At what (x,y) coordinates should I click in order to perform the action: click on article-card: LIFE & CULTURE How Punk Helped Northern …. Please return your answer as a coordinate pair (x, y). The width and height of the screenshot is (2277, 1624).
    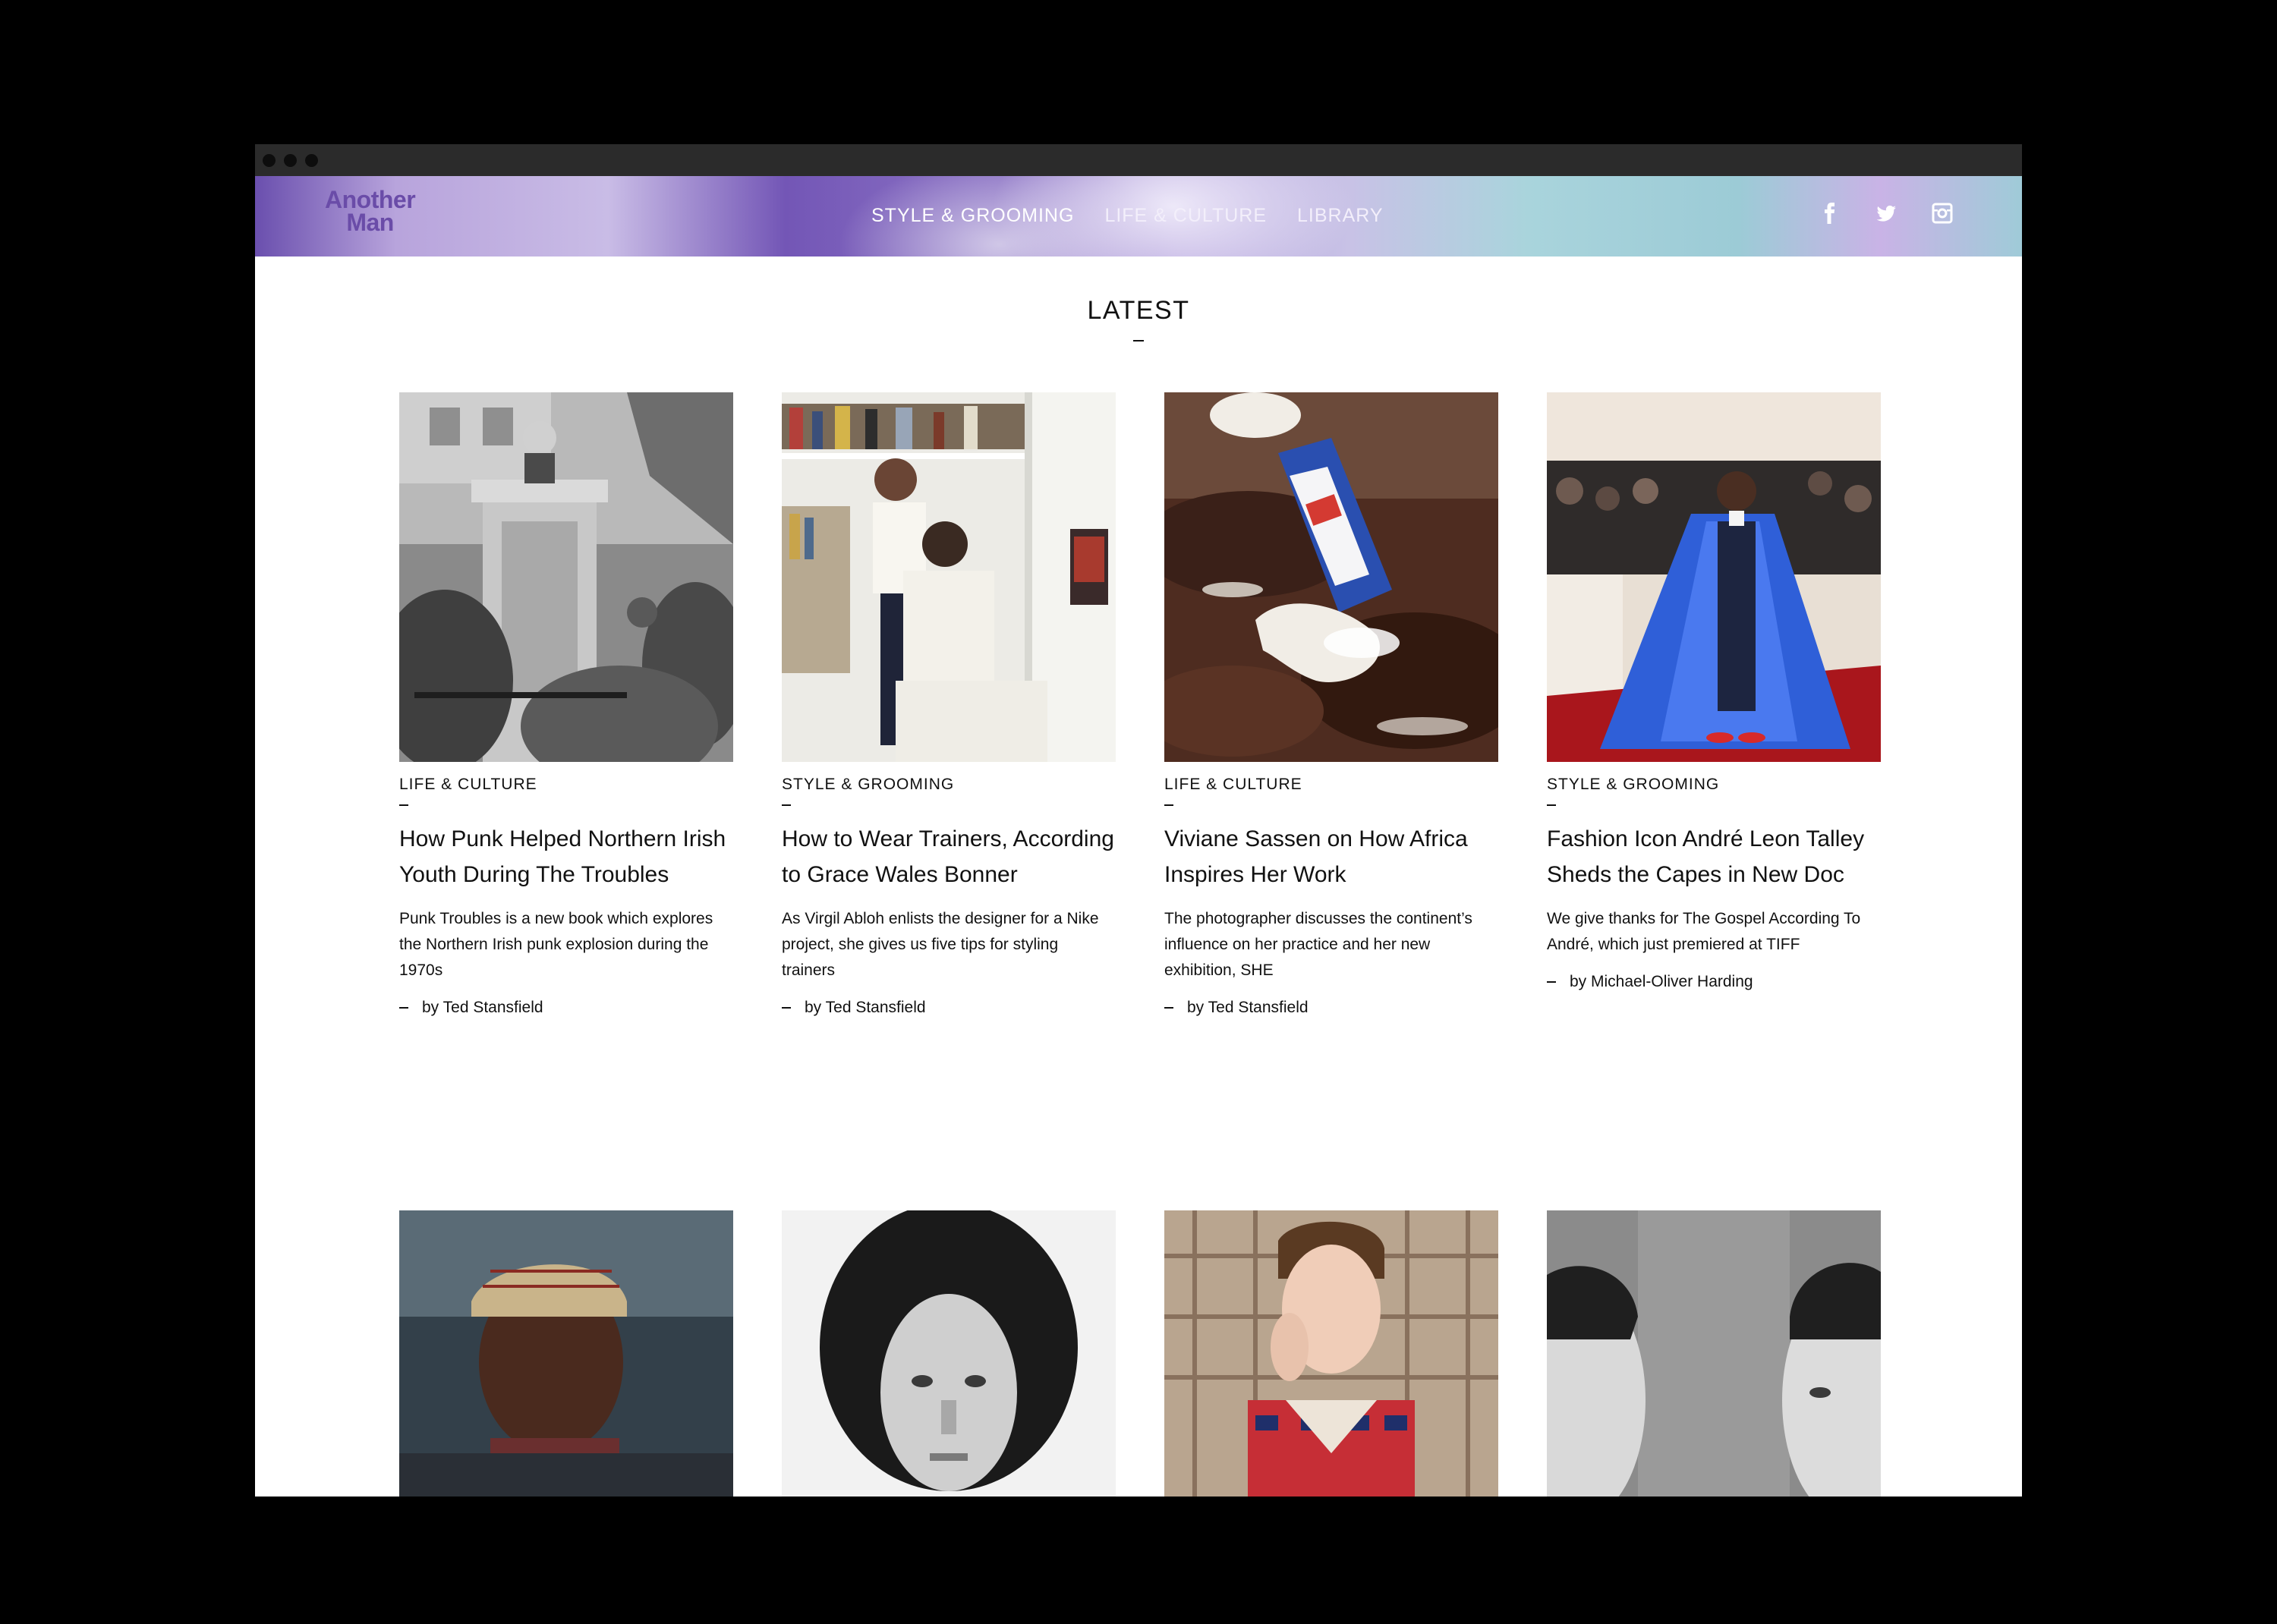
    Looking at the image, I should click on (566, 704).